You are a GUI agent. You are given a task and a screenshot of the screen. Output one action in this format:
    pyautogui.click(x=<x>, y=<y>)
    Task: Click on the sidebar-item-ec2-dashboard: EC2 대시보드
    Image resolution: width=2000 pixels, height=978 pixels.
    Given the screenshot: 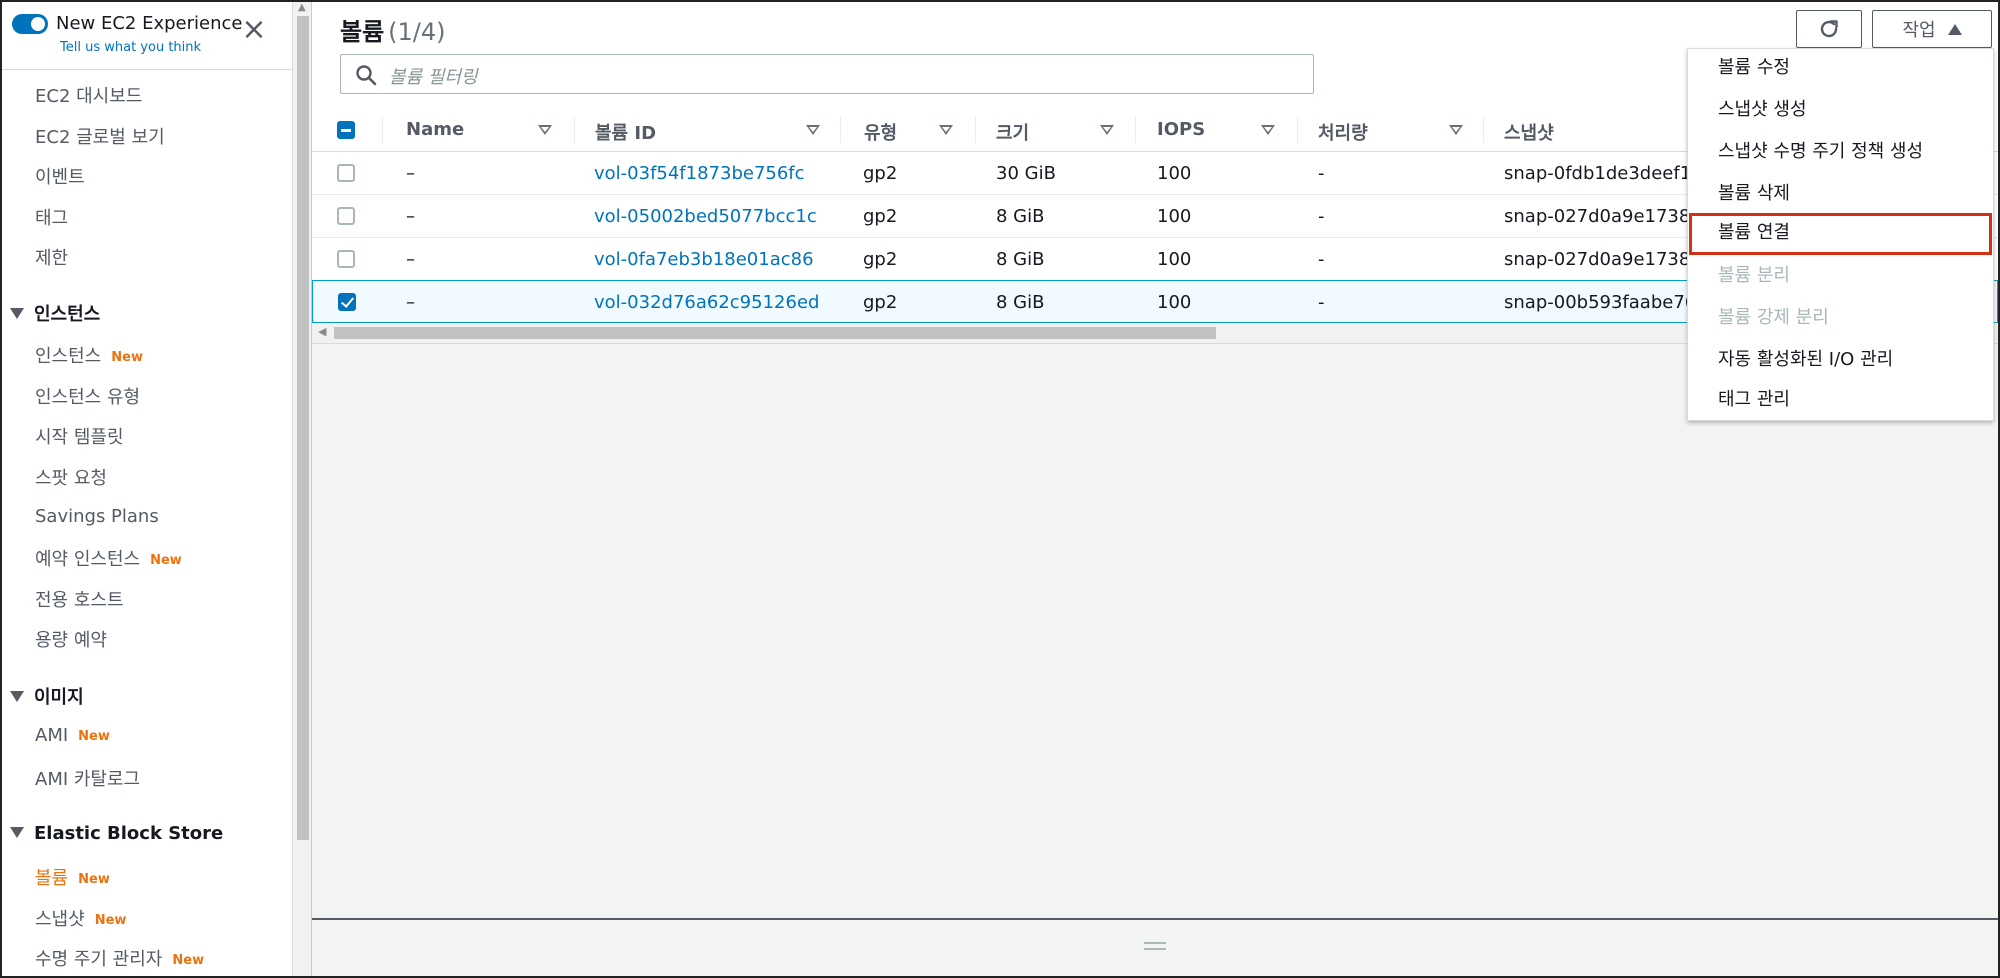 What is the action you would take?
    pyautogui.click(x=88, y=95)
    